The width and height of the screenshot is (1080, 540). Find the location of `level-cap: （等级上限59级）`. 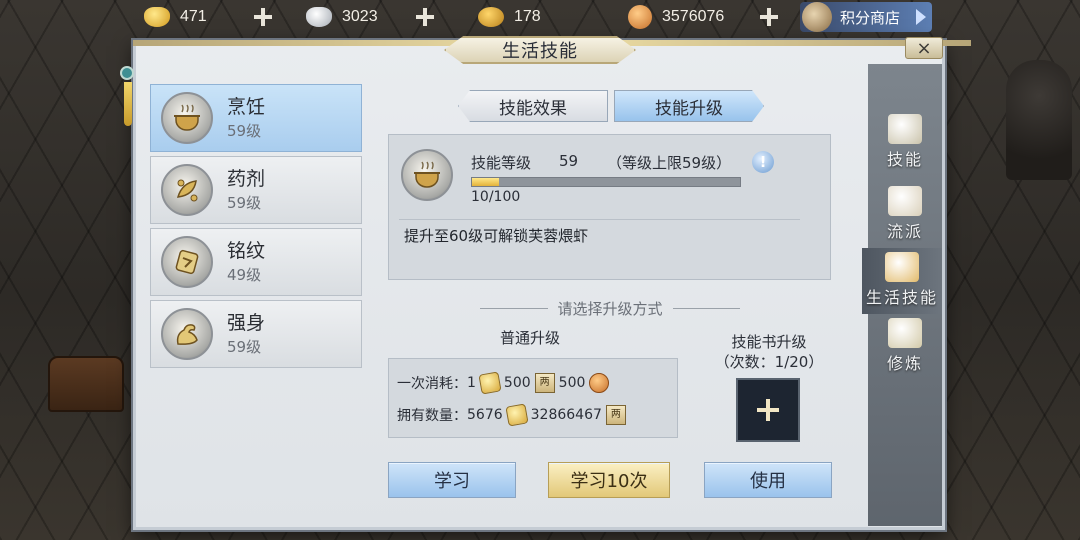

level-cap: （等级上限59级） is located at coordinates (669, 163).